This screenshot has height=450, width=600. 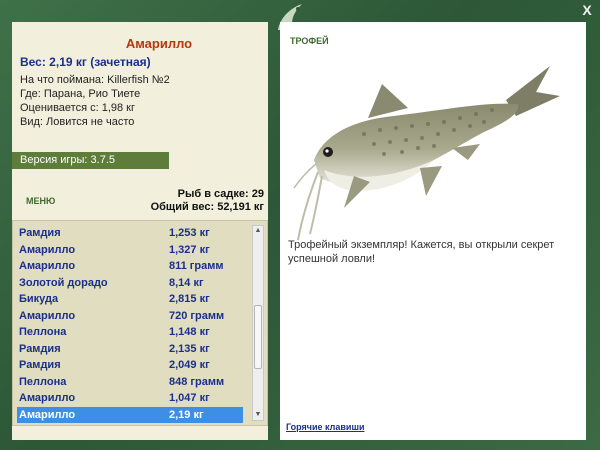 What do you see at coordinates (39, 299) in the screenshot?
I see `catch-row-fish-name: Бикуда` at bounding box center [39, 299].